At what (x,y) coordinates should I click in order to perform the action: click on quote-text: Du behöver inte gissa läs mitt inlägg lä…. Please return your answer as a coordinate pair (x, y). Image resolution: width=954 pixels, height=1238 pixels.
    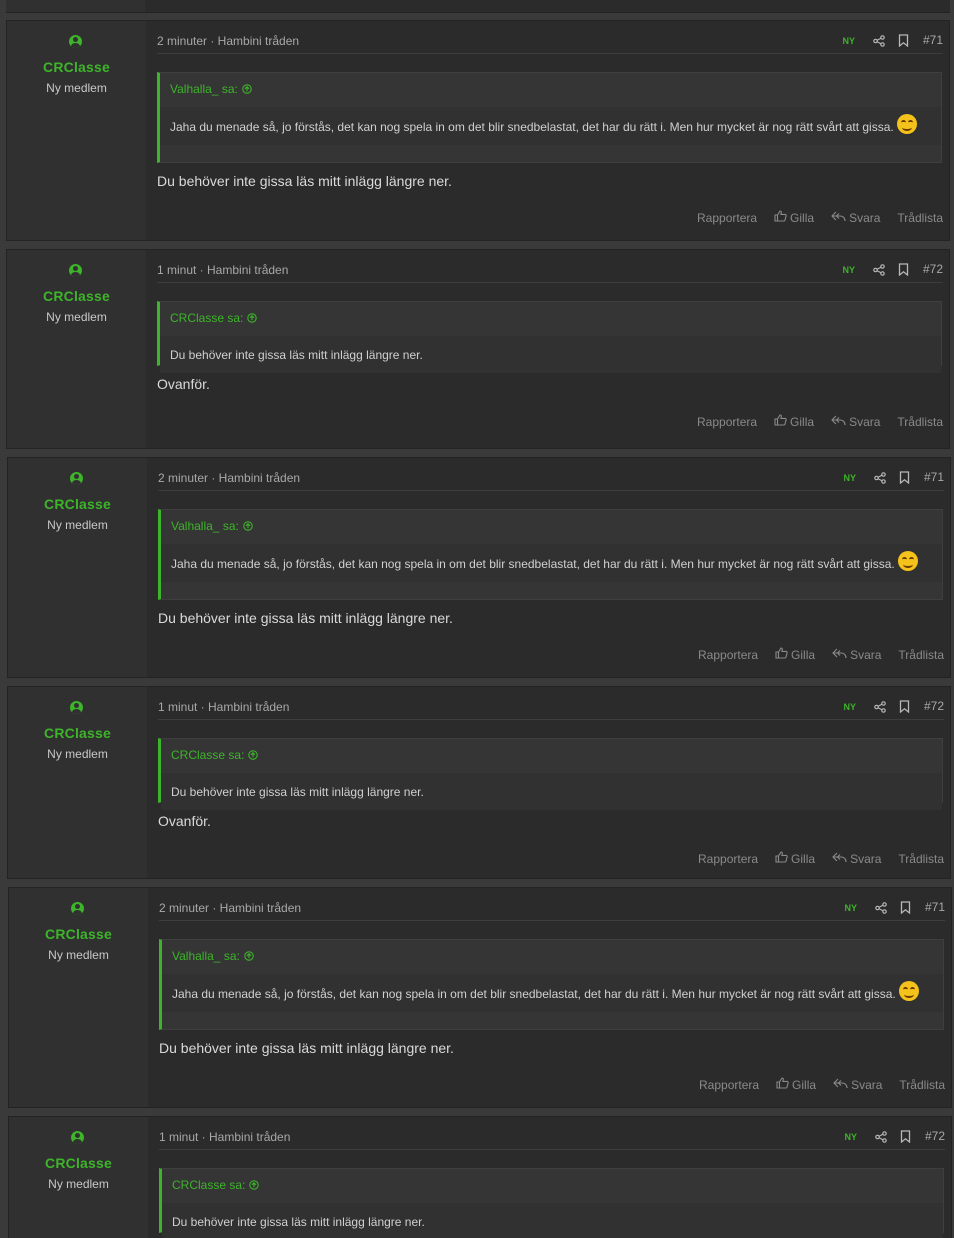
    Looking at the image, I should click on (297, 792).